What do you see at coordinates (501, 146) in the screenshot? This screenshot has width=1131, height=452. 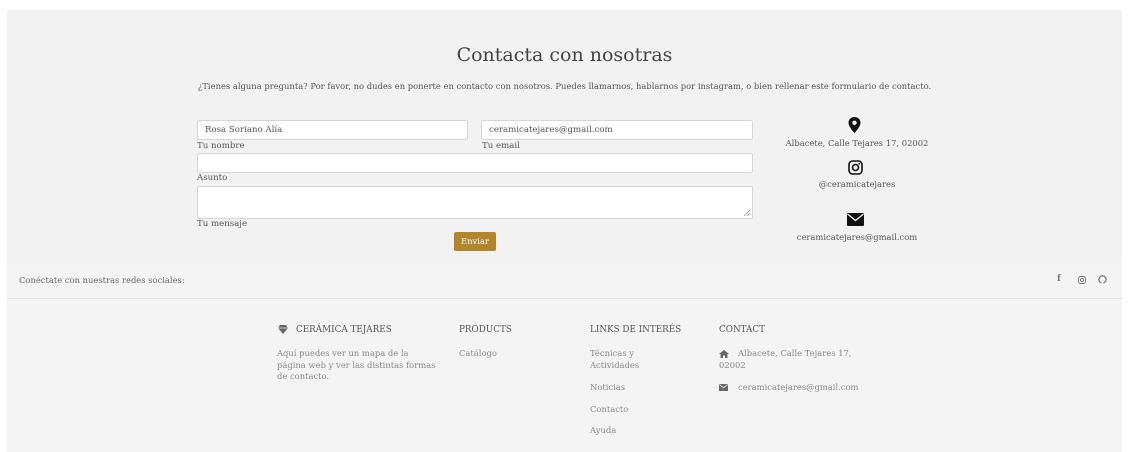 I see `email-label: Tu email` at bounding box center [501, 146].